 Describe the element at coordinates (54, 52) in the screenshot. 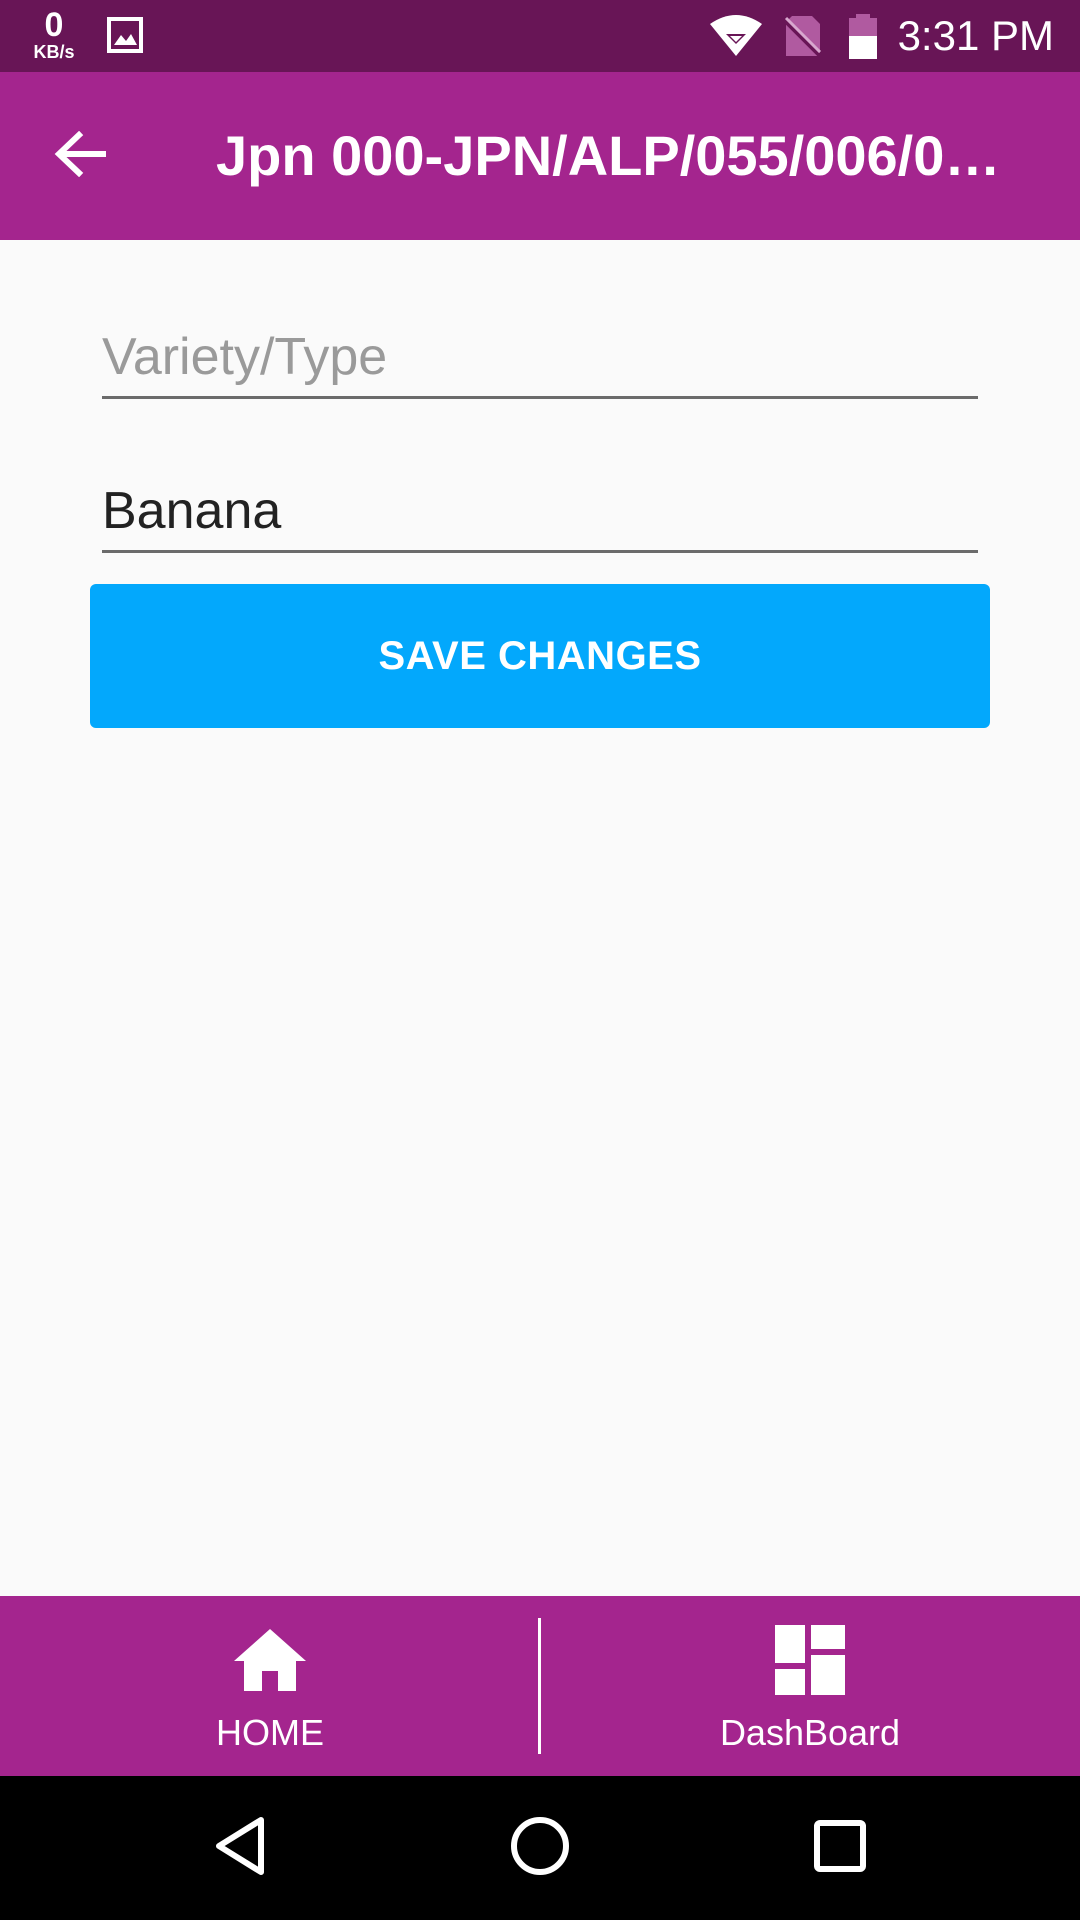

I see `network-speed-unit: KB/s` at that location.